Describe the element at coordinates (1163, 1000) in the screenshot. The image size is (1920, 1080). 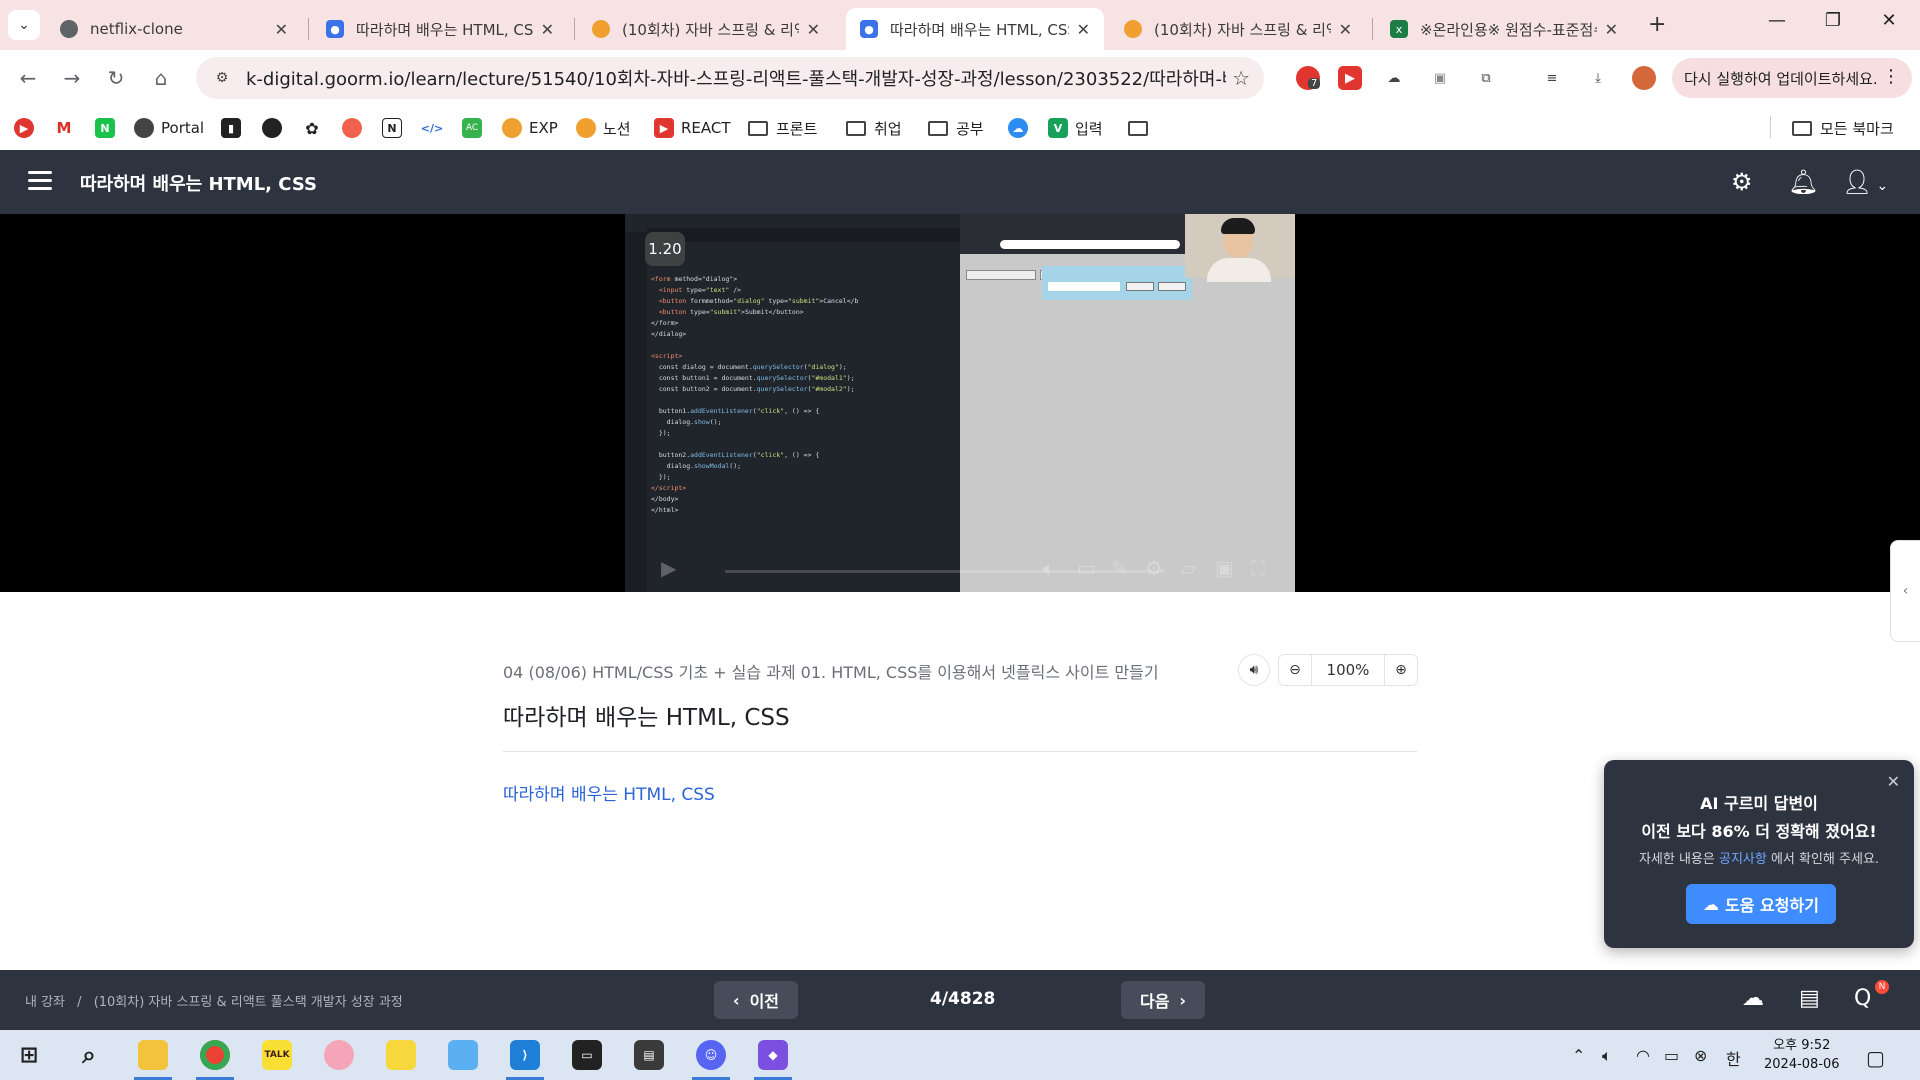
I see `next-lesson-button: 다음 ›` at that location.